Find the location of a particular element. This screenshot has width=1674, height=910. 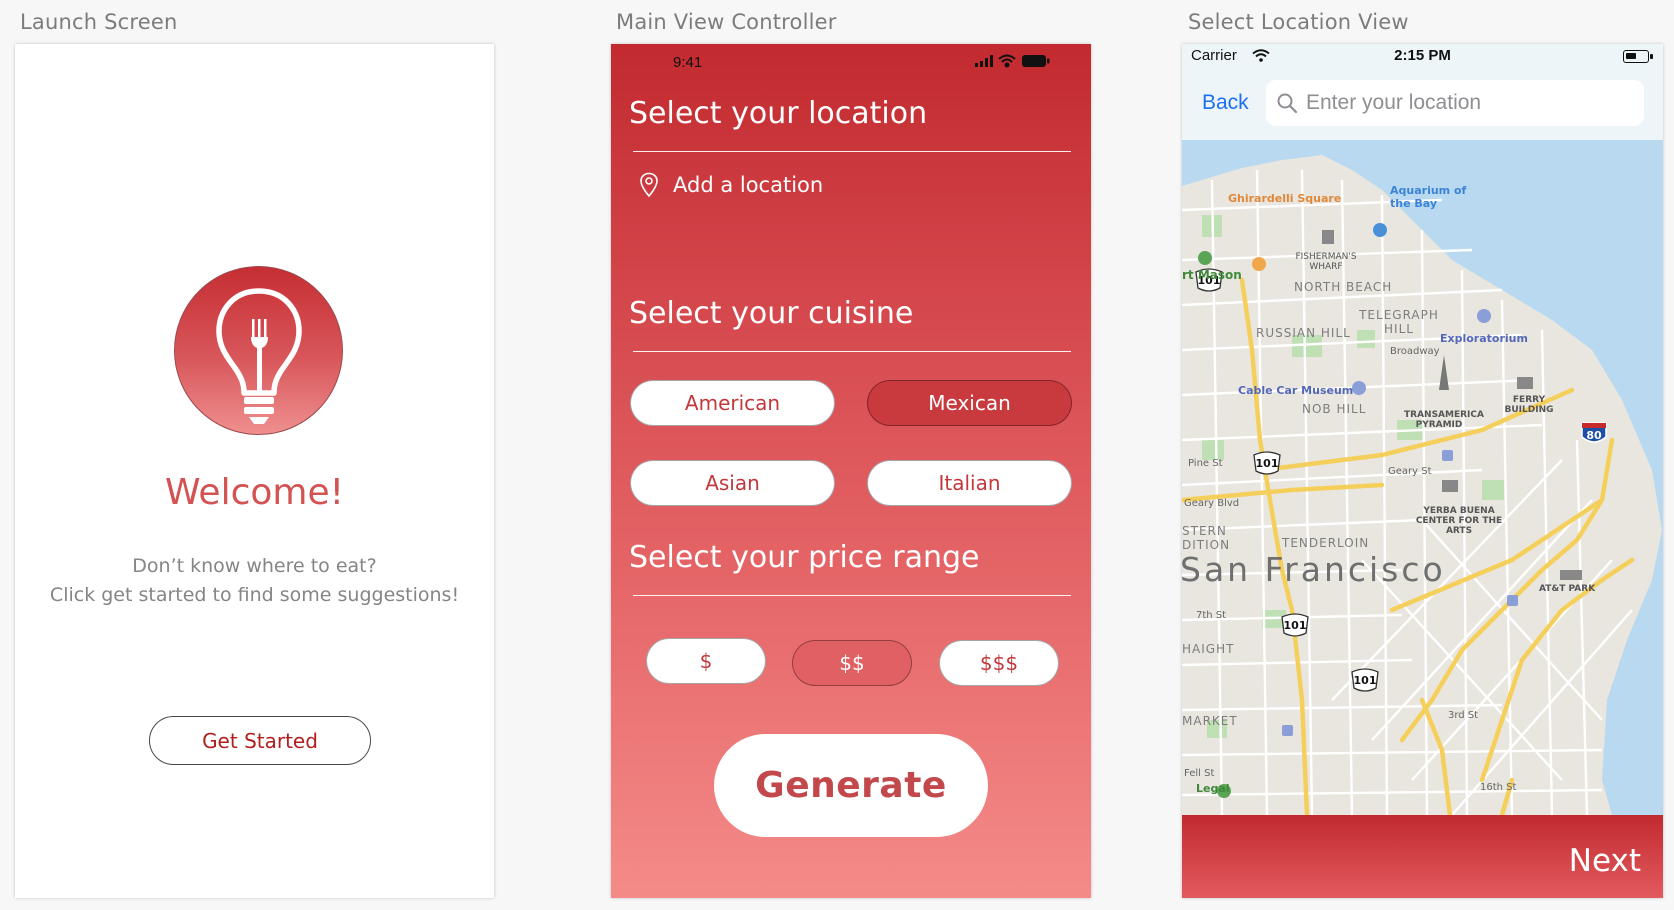

main-view-controller-label: Main View Controller is located at coordinates (726, 22).